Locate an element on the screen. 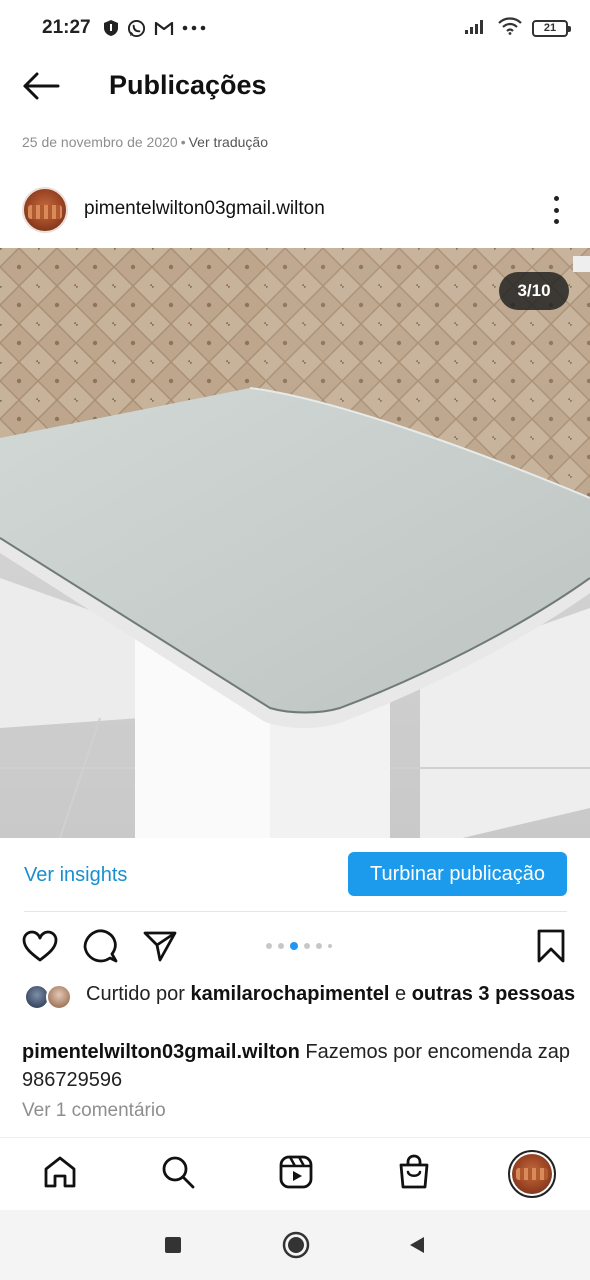 This screenshot has width=590, height=1280. heart-icon is located at coordinates (40, 946).